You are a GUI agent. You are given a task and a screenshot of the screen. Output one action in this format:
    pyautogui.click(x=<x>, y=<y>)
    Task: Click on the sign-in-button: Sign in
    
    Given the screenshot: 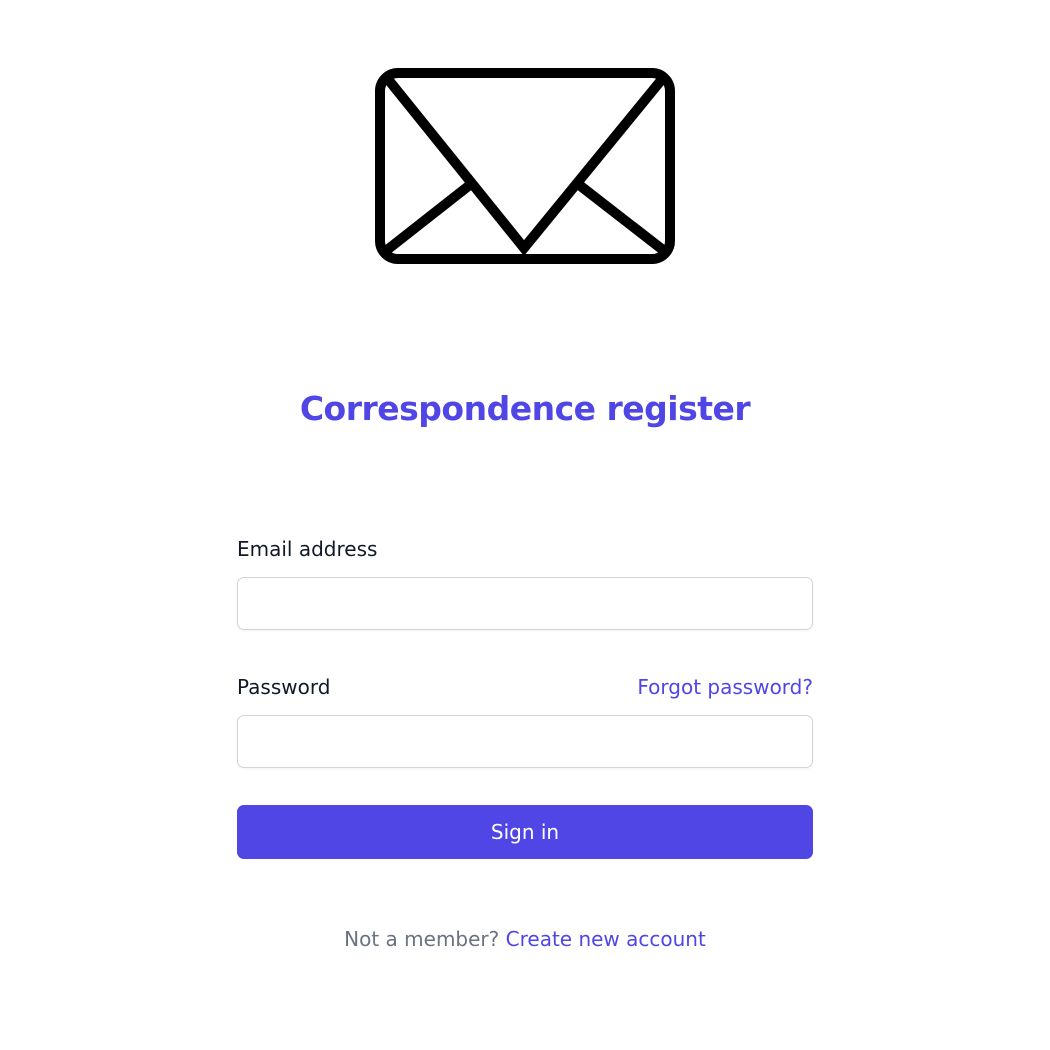 What is the action you would take?
    pyautogui.click(x=525, y=832)
    